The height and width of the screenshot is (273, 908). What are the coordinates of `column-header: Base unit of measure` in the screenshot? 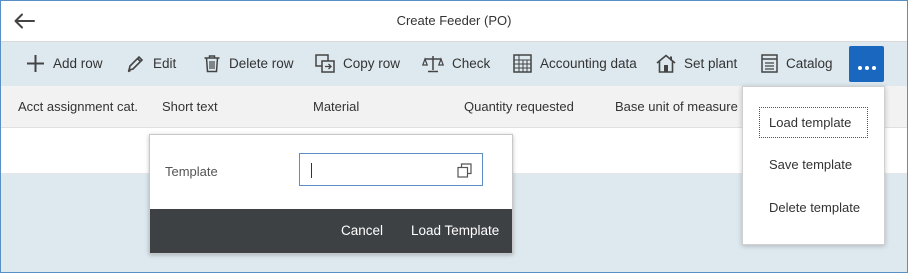 It's located at (676, 106).